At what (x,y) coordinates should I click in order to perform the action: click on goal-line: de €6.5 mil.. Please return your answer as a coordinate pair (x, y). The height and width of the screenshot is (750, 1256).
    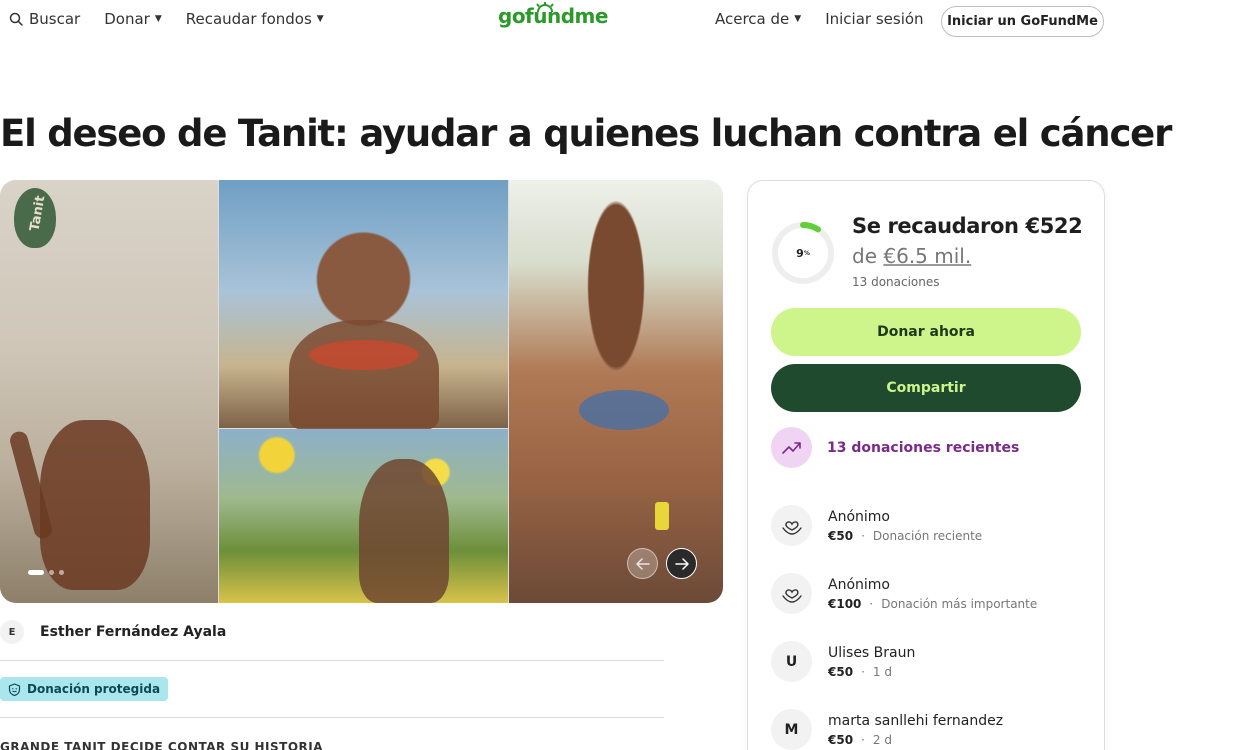
    Looking at the image, I should click on (911, 256).